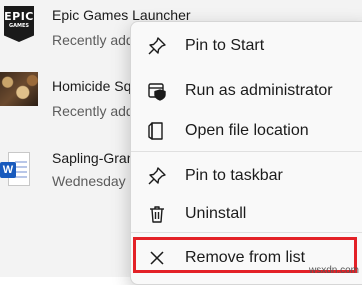 This screenshot has width=362, height=285. What do you see at coordinates (248, 214) in the screenshot?
I see `menu-item-uninstall: Uninstall` at bounding box center [248, 214].